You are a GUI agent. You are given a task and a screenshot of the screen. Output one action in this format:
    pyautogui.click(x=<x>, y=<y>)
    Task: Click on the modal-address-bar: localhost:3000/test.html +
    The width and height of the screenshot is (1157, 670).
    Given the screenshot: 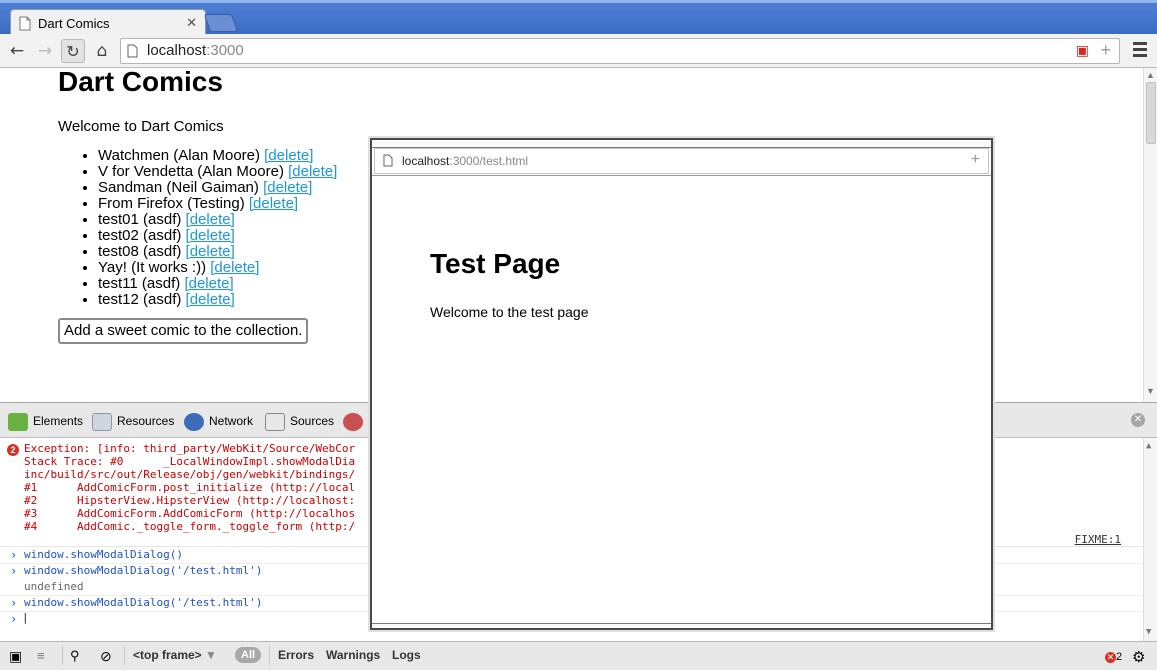 What is the action you would take?
    pyautogui.click(x=681, y=161)
    